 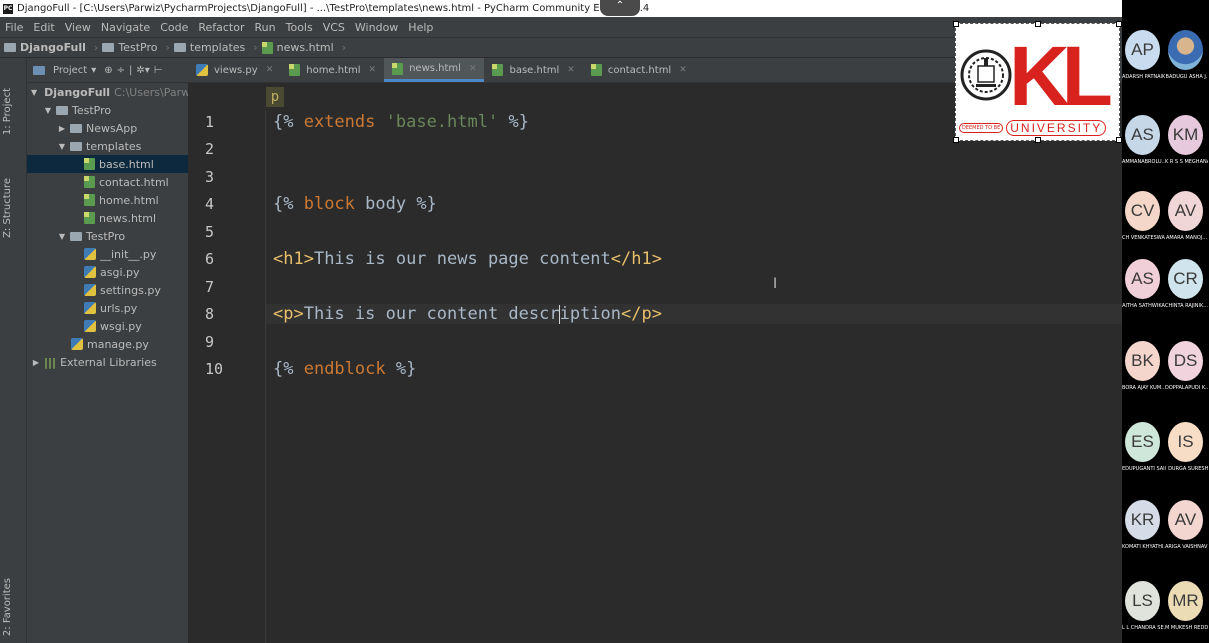 I want to click on menu-help: Help, so click(x=420, y=27).